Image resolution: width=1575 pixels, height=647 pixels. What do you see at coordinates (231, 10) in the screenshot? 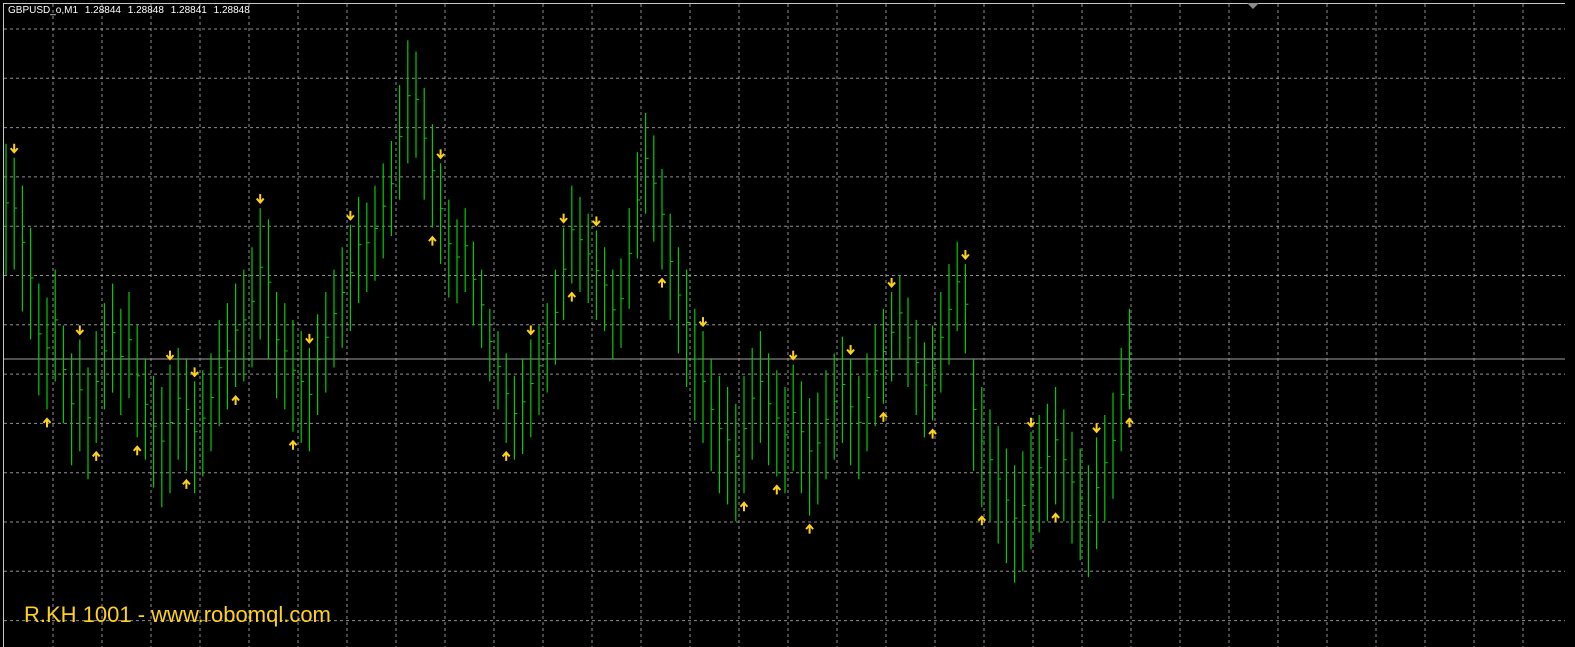
I see `close-price: 1.28848` at bounding box center [231, 10].